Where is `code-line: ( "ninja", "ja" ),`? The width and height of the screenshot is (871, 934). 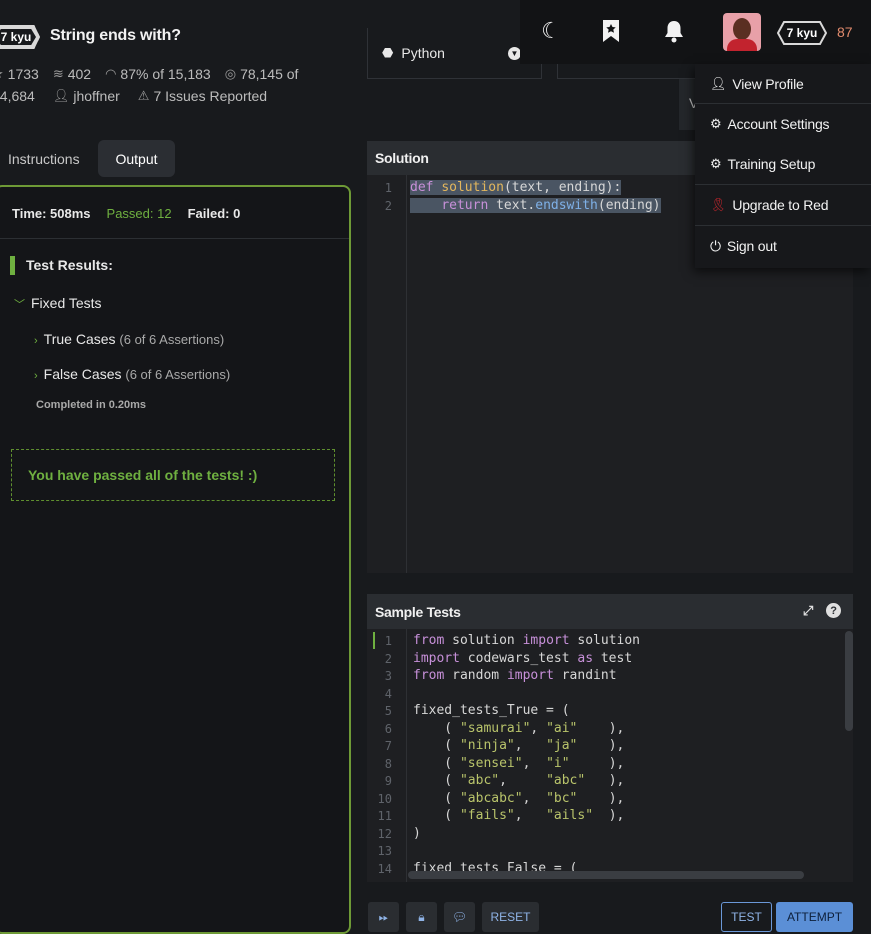 code-line: ( "ninja", "ja" ), is located at coordinates (519, 745).